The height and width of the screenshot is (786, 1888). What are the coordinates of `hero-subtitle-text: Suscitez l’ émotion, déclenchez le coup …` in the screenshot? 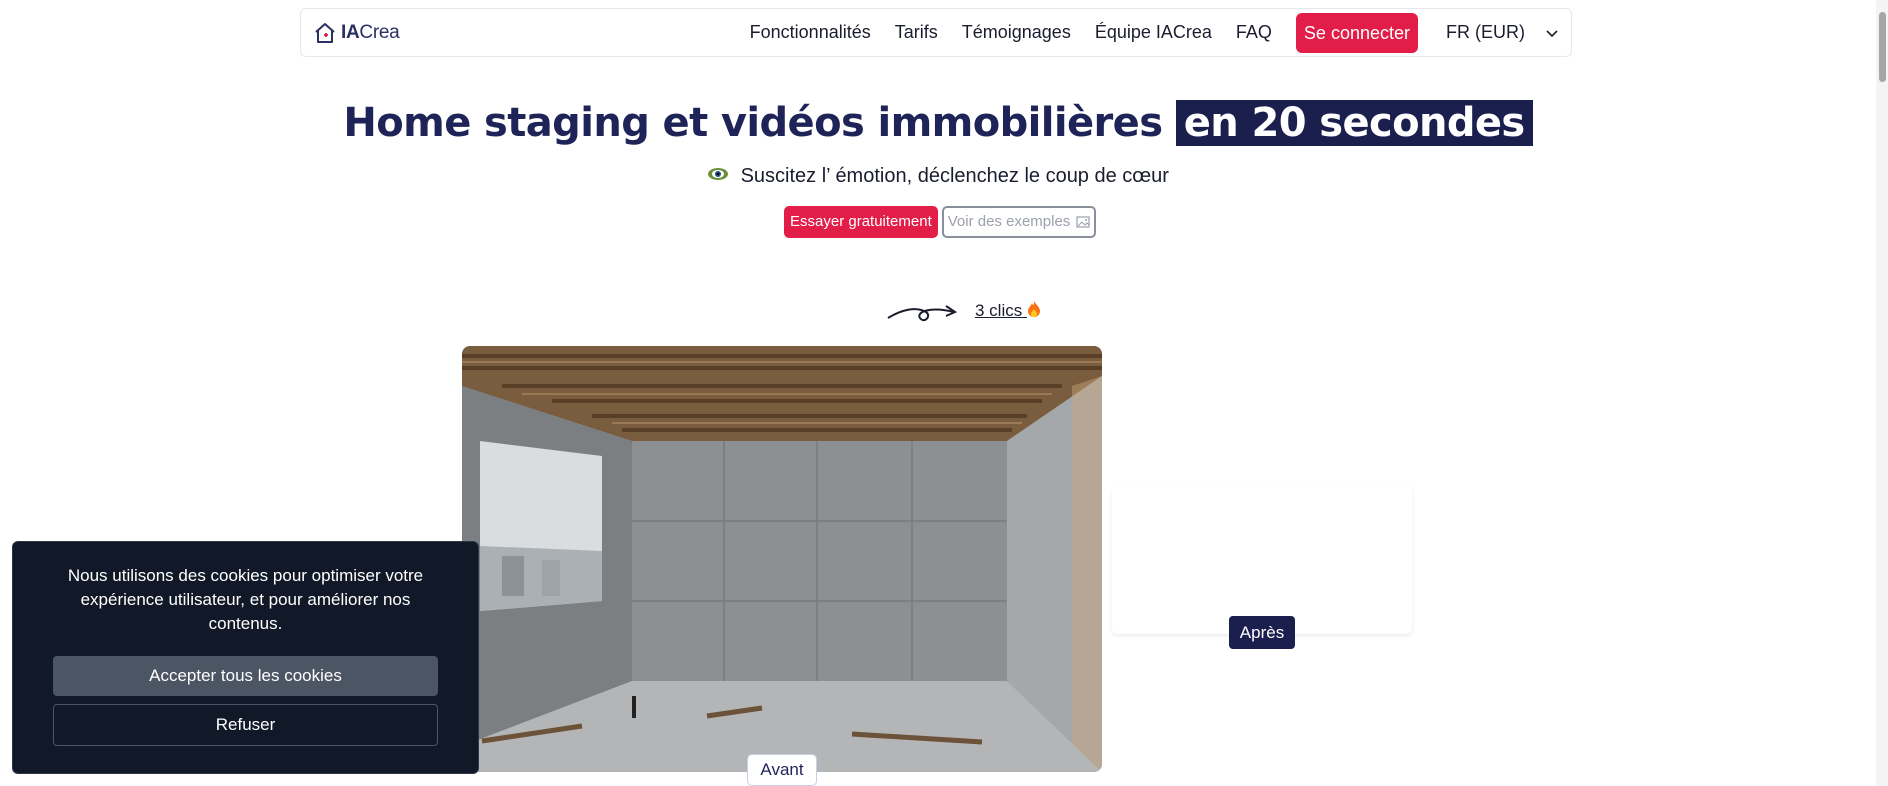 It's located at (954, 176).